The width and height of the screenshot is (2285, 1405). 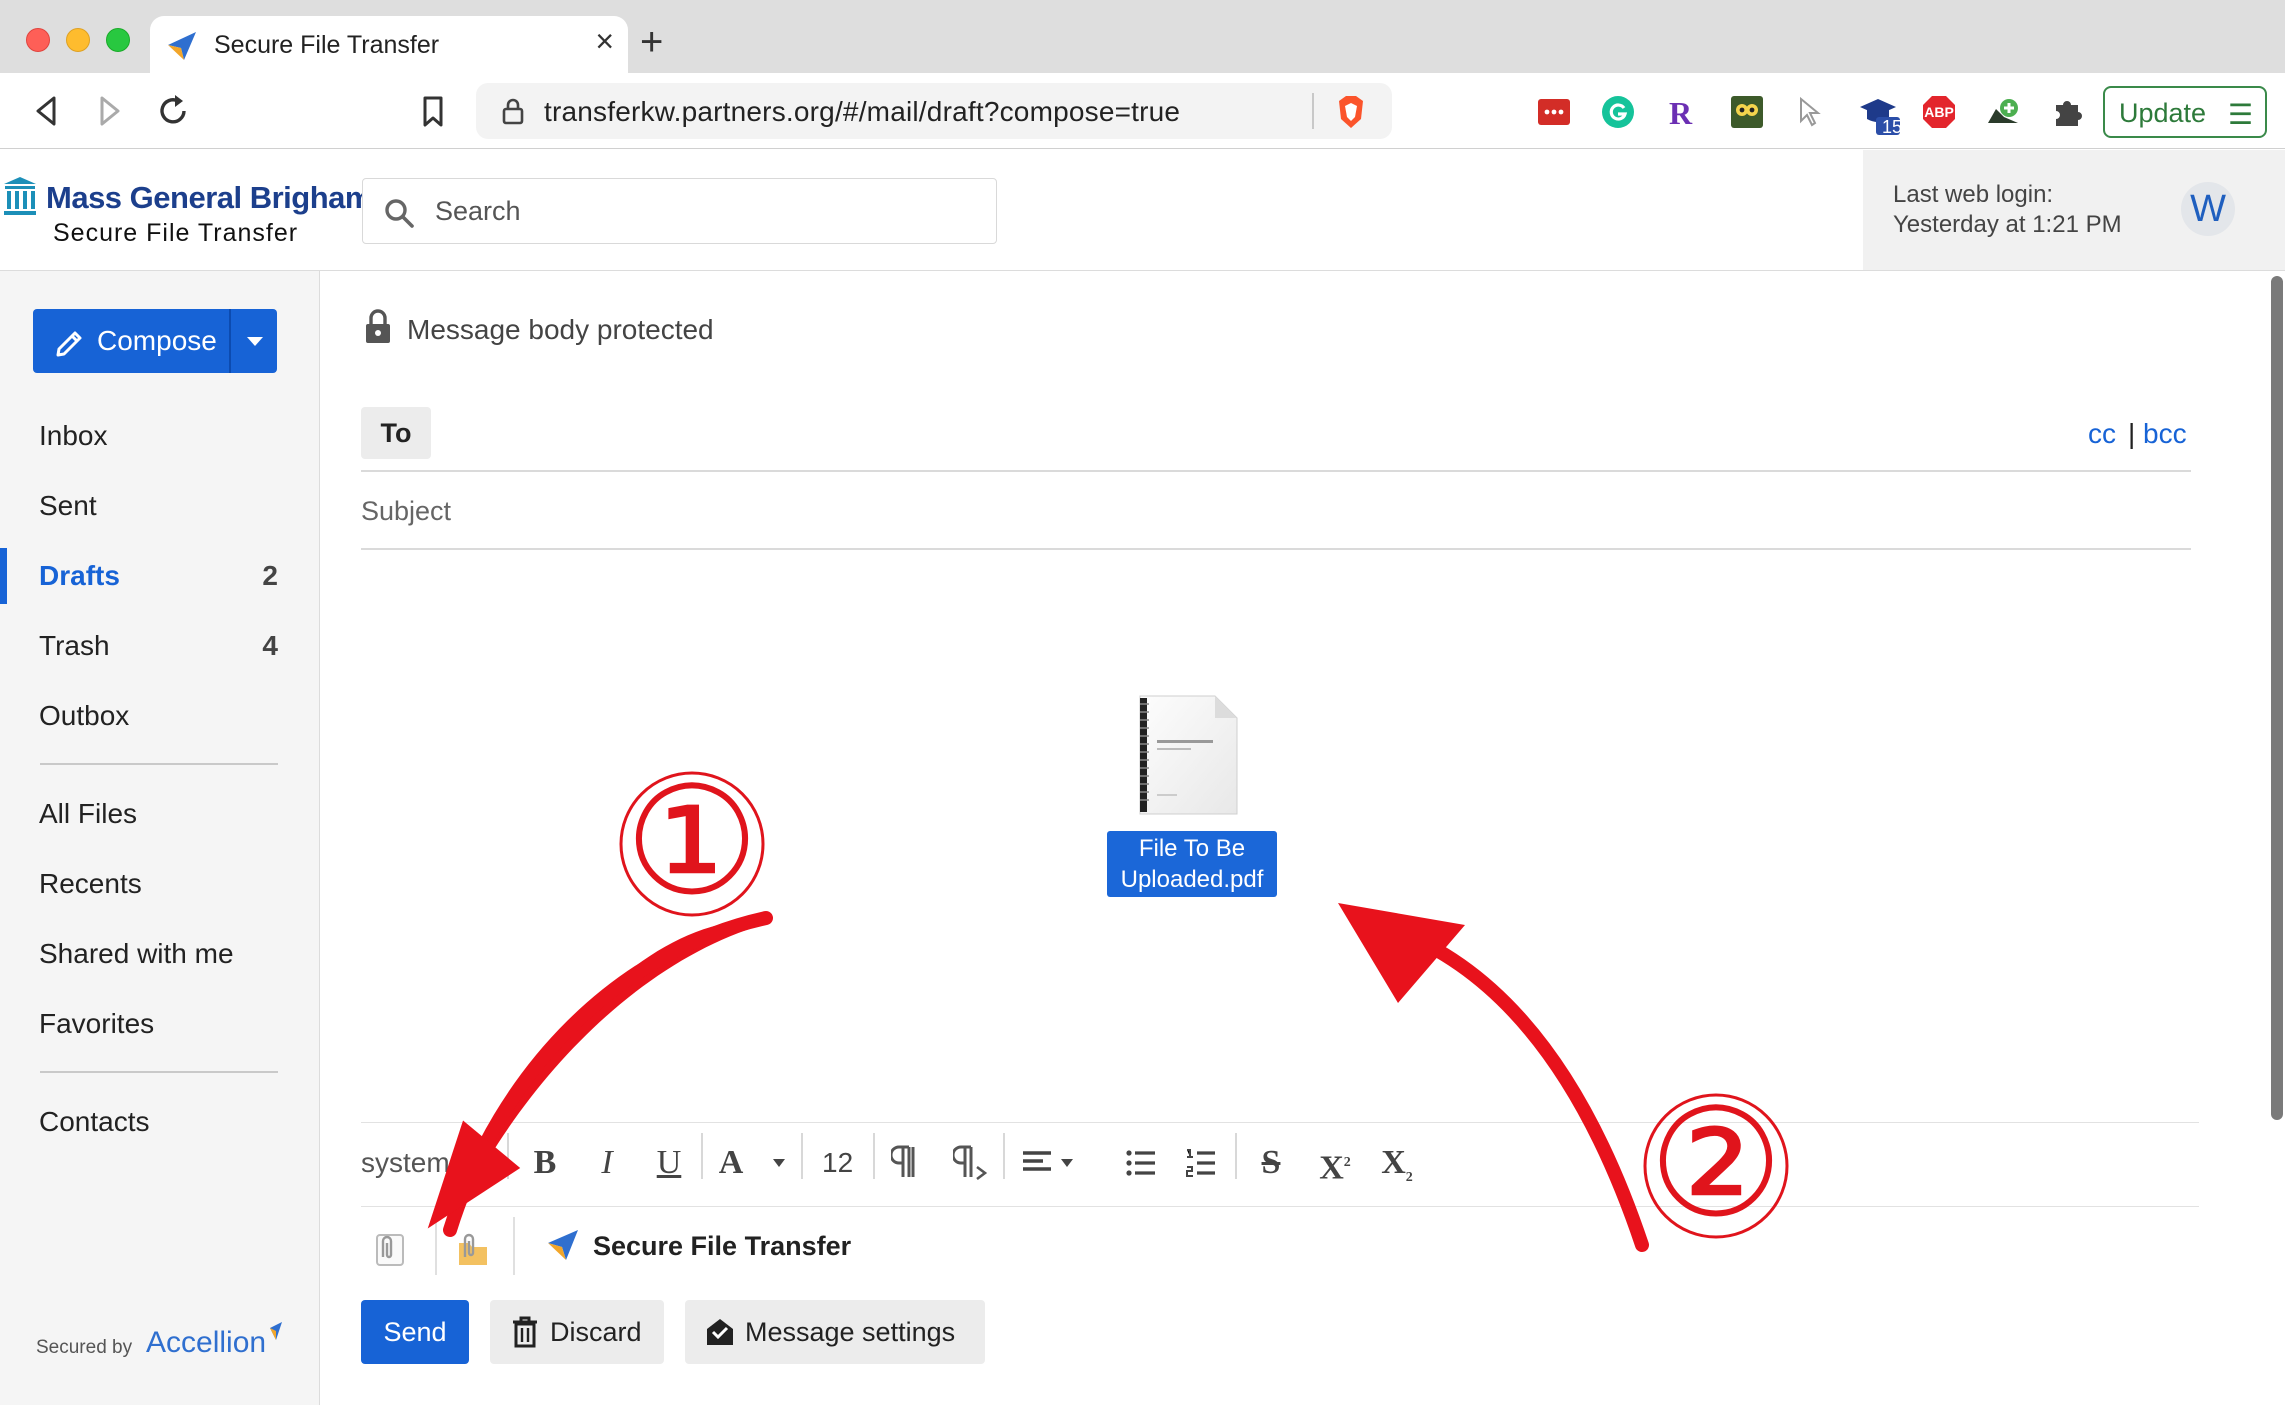 What do you see at coordinates (78, 40) in the screenshot?
I see `window-minimize-button` at bounding box center [78, 40].